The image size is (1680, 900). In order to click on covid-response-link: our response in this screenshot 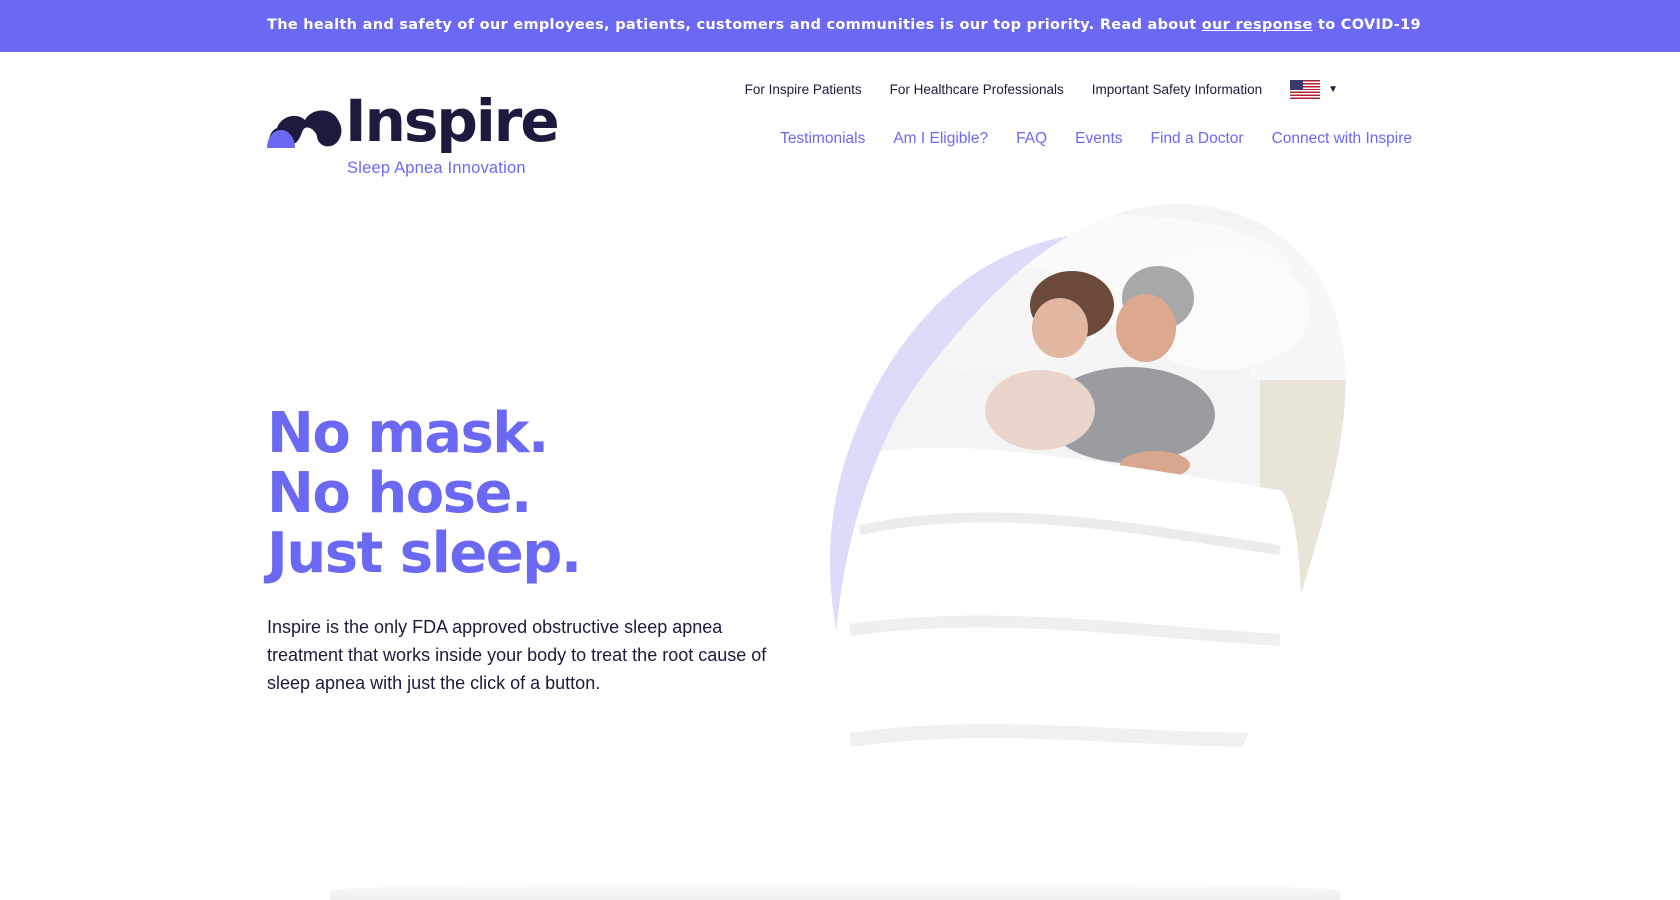, I will do `click(1257, 25)`.